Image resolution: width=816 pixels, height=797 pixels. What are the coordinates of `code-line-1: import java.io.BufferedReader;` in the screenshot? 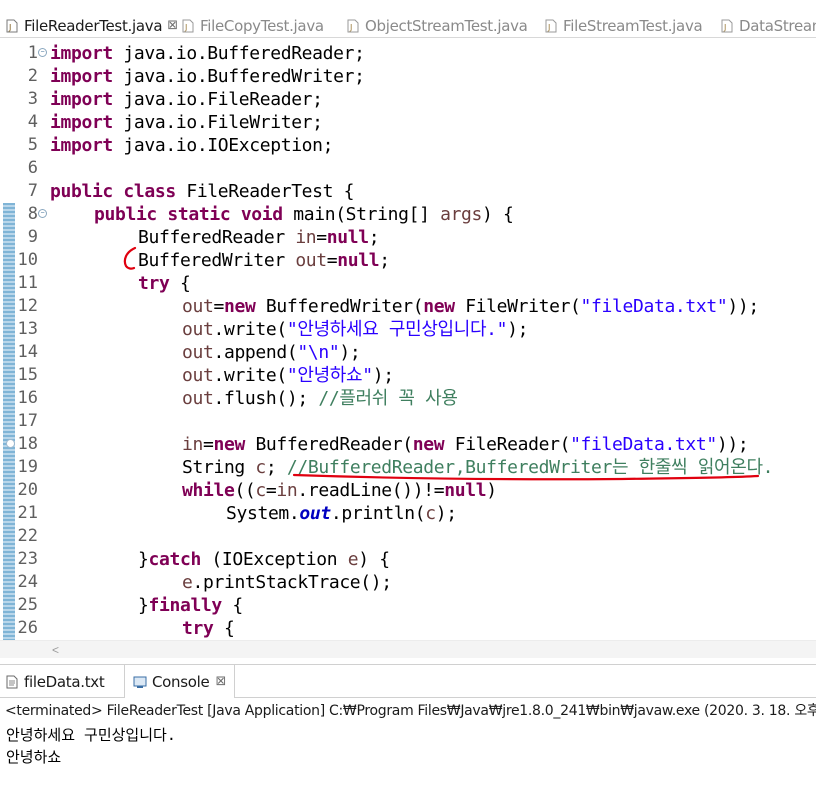 It's located at (207, 53).